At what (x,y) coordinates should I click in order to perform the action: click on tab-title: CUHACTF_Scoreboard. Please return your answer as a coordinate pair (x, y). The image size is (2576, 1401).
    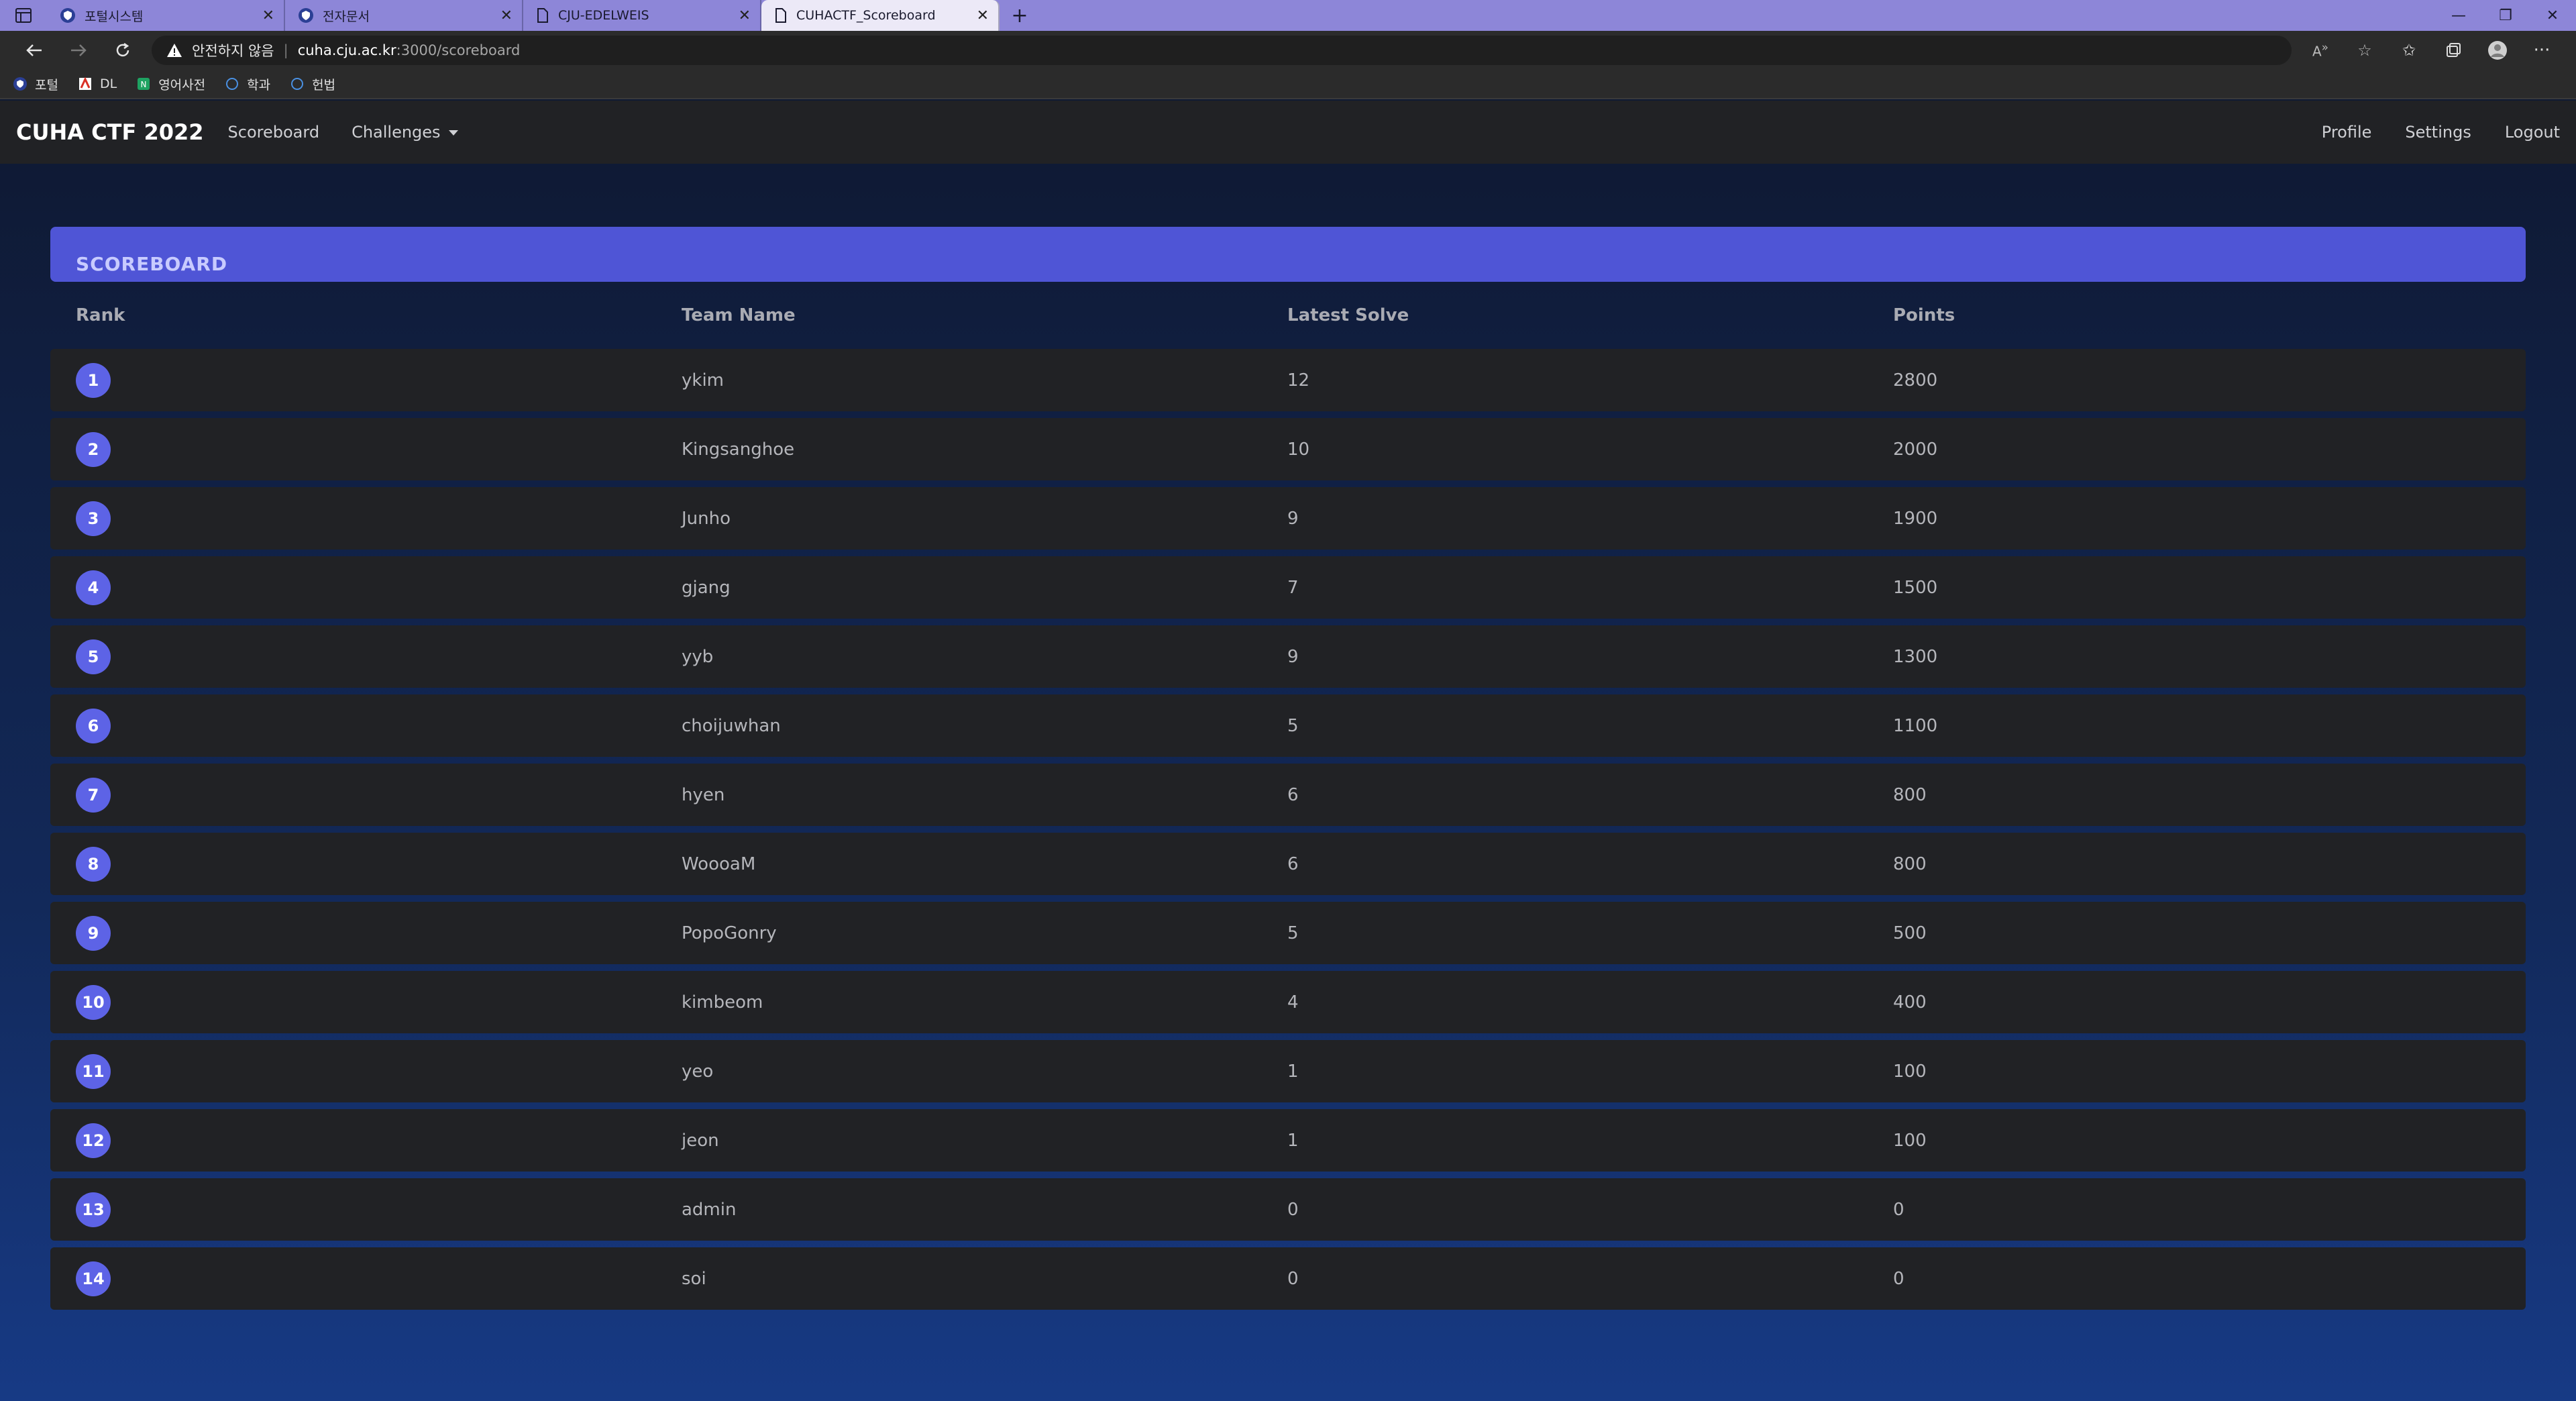
    Looking at the image, I should click on (866, 15).